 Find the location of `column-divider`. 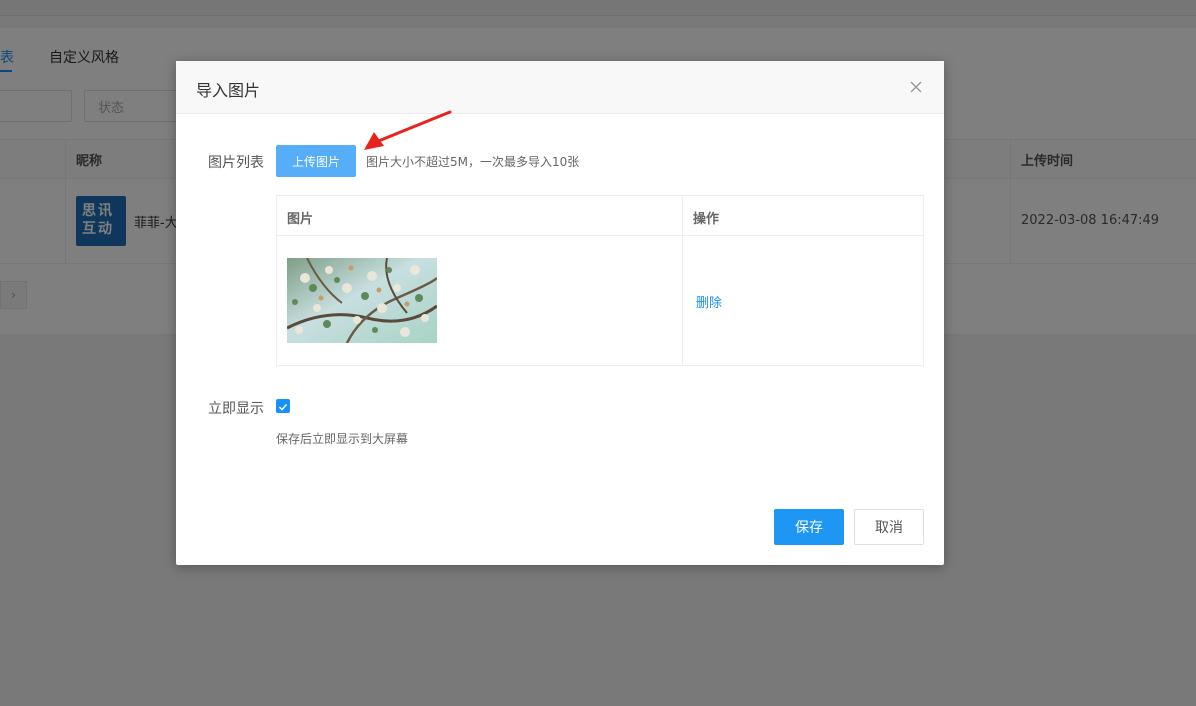

column-divider is located at coordinates (682, 280).